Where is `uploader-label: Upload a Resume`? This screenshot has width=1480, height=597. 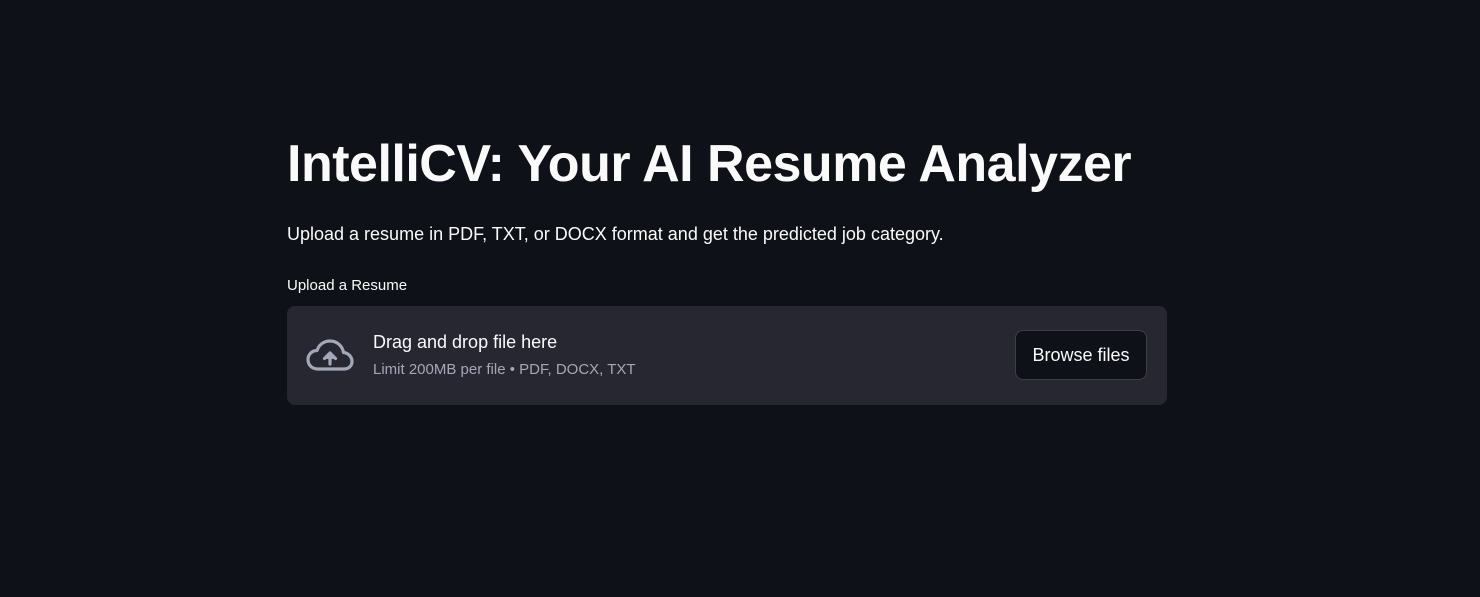 uploader-label: Upload a Resume is located at coordinates (347, 285).